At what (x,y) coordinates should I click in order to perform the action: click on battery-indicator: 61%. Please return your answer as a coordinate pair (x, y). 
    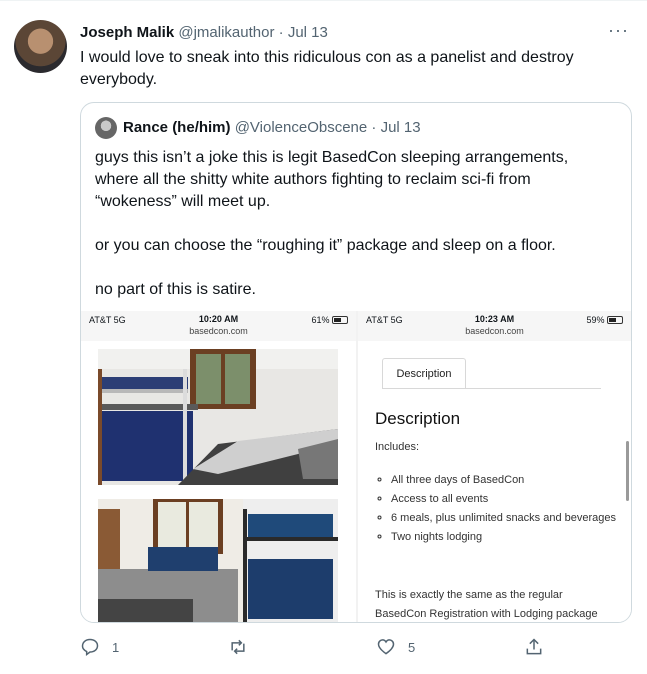
    Looking at the image, I should click on (329, 320).